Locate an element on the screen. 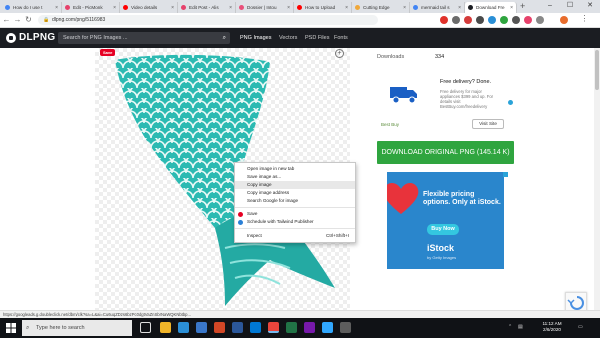  menu-copy-image: Copy image is located at coordinates (295, 185).